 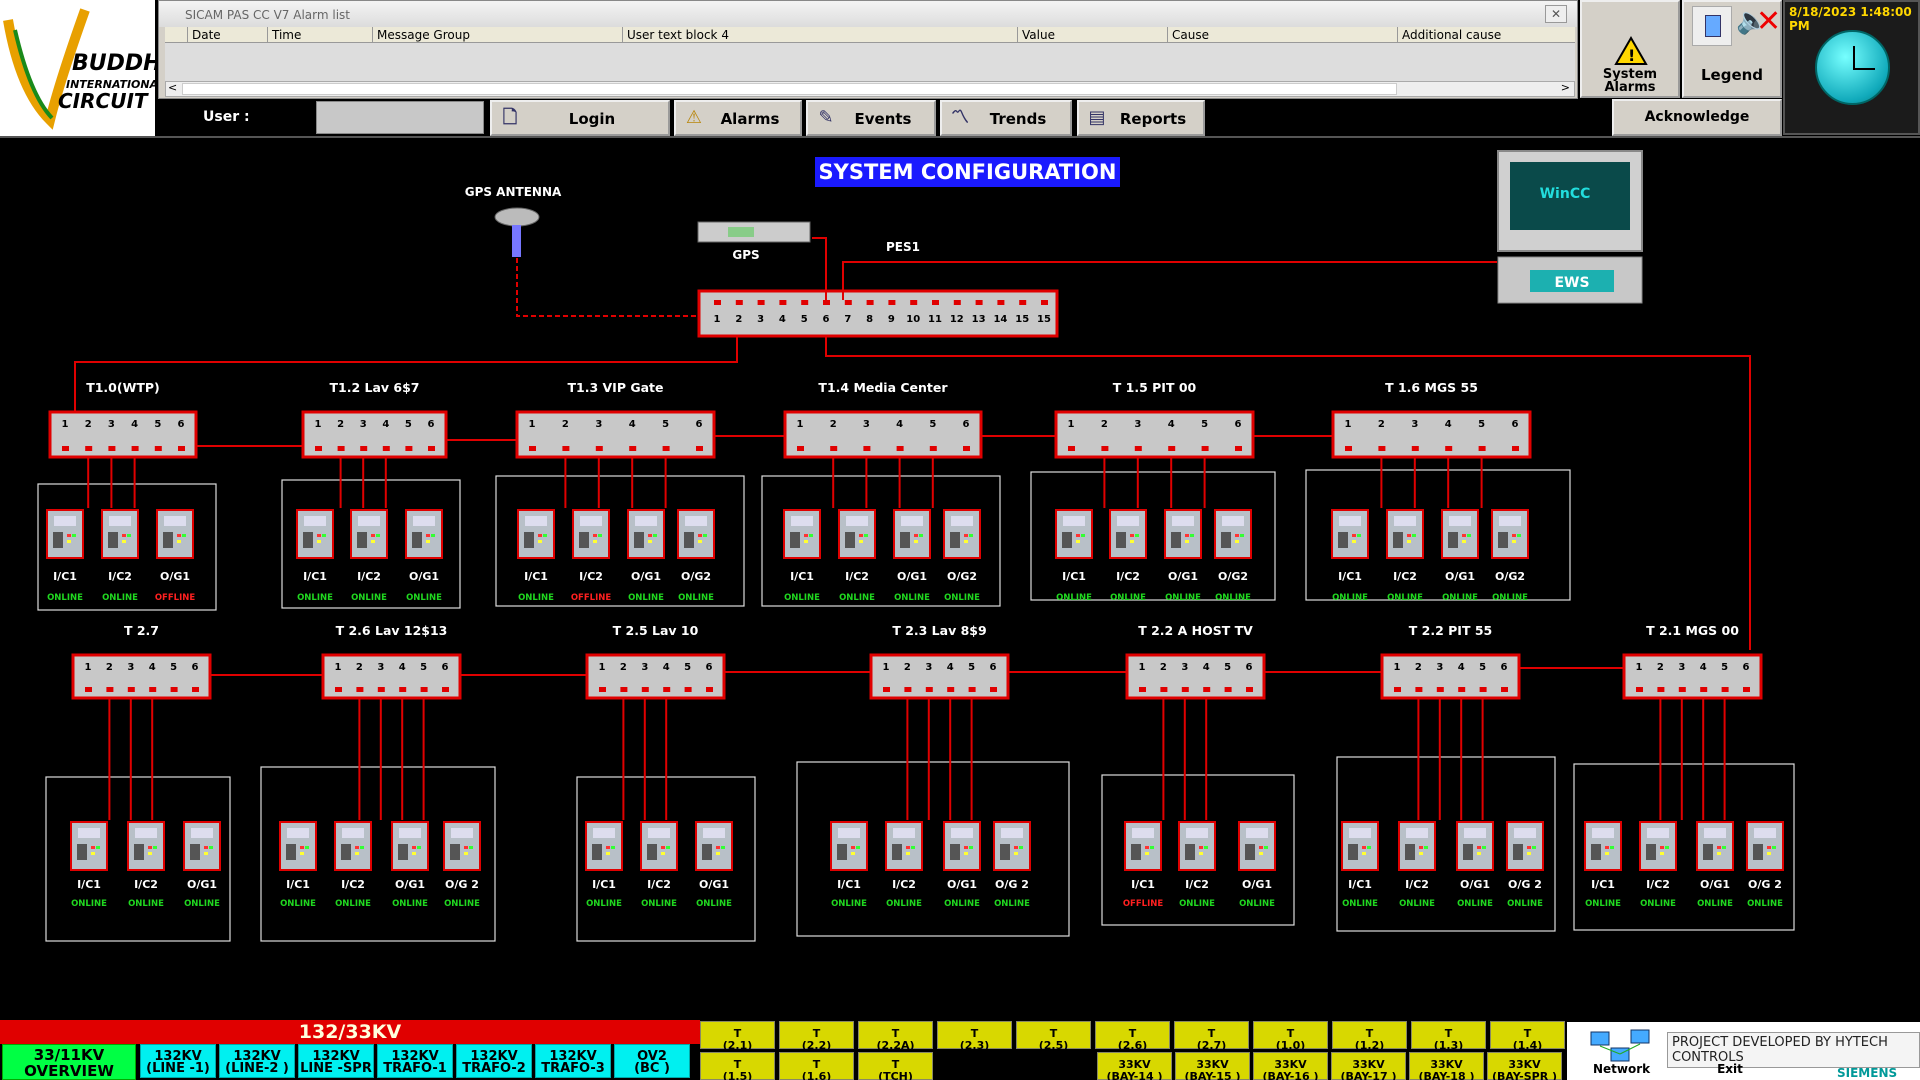 What do you see at coordinates (257, 1061) in the screenshot?
I see `feeder-button: 132KV (LINE-2 )` at bounding box center [257, 1061].